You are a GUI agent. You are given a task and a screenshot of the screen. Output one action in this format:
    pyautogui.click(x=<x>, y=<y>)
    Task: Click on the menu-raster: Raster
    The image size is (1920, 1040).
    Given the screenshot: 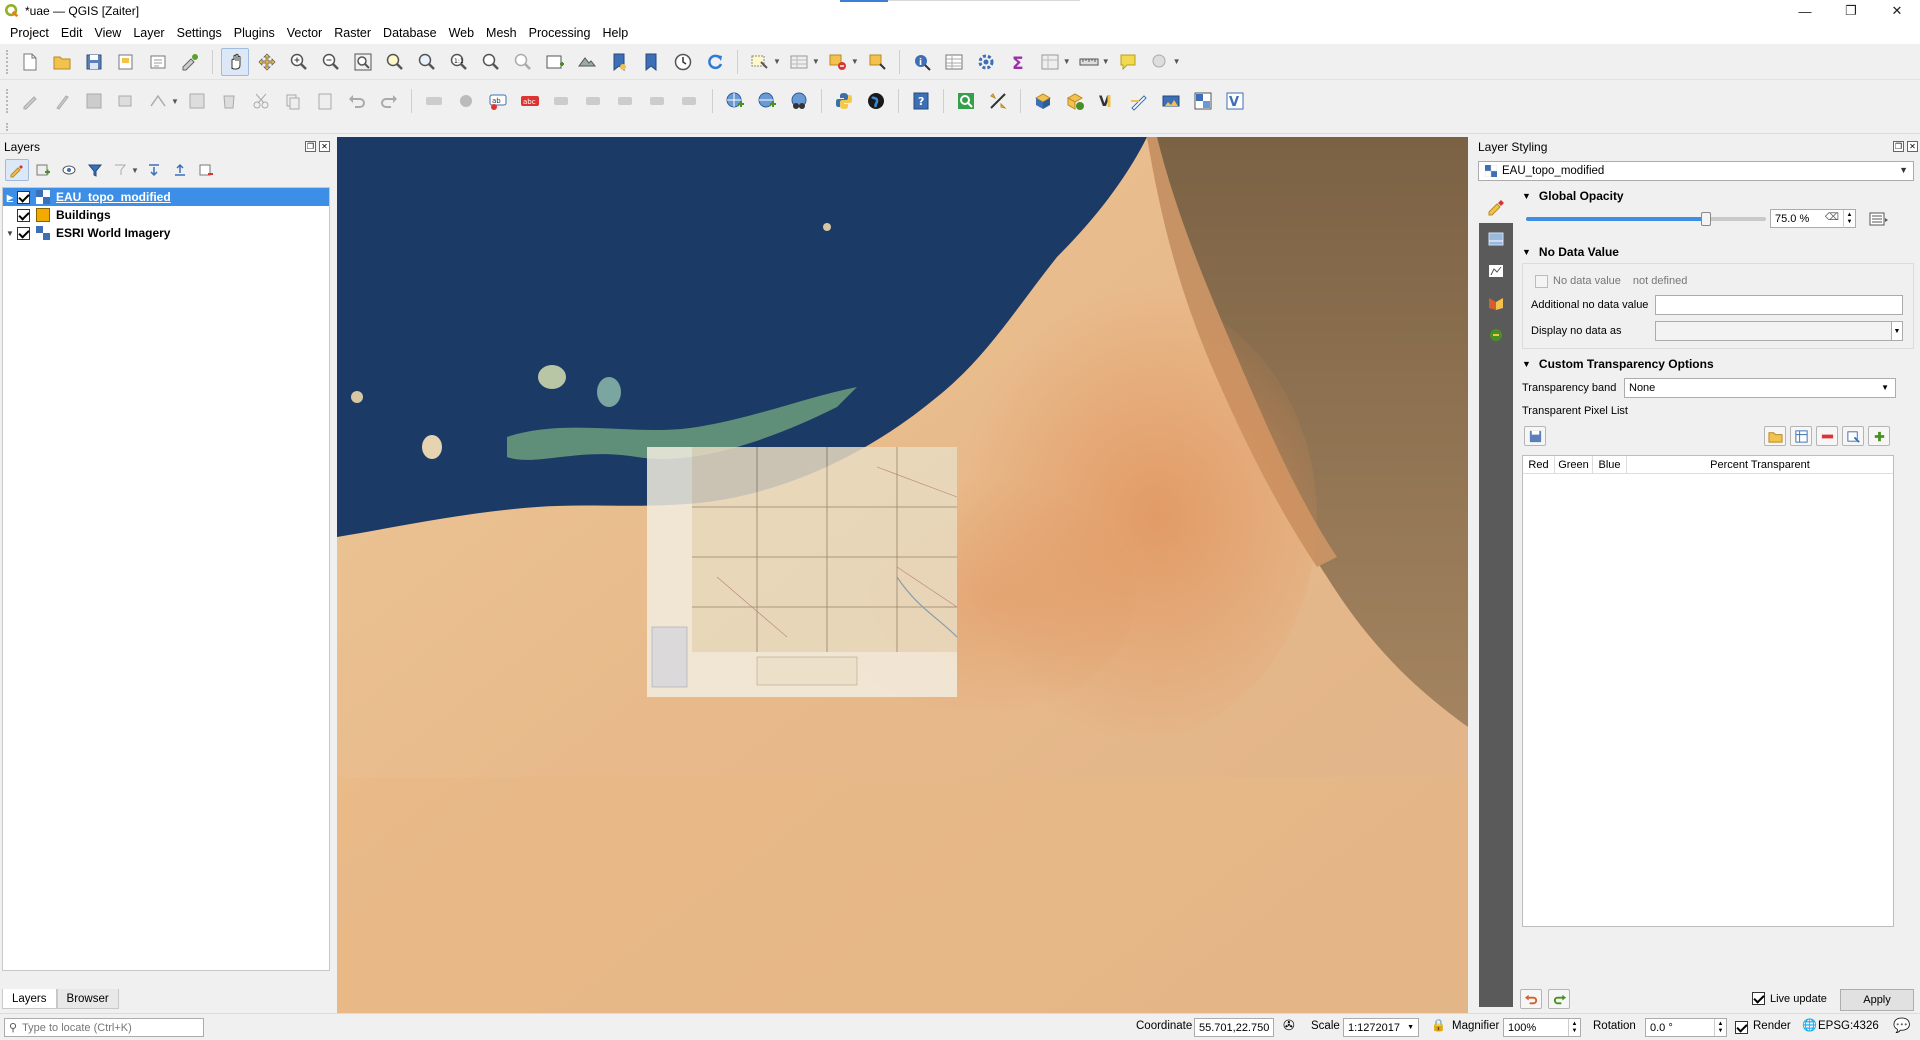 What is the action you would take?
    pyautogui.click(x=352, y=33)
    